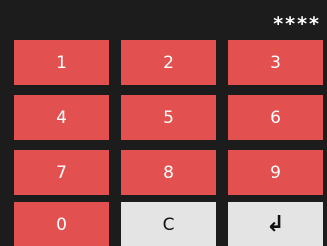 Image resolution: width=327 pixels, height=246 pixels. Describe the element at coordinates (275, 117) in the screenshot. I see `key-6: 6` at that location.